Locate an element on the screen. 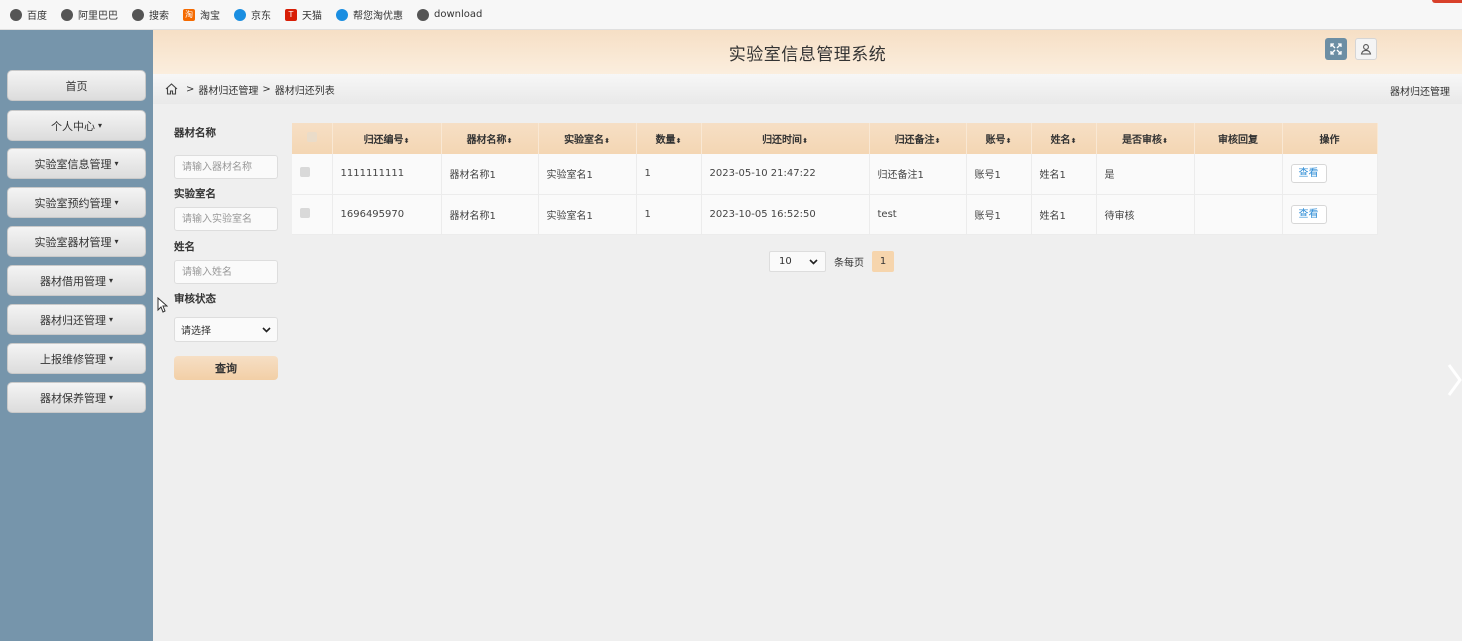 This screenshot has width=1462, height=641. sidebar-item-label: 实验室预约管理 is located at coordinates (73, 203).